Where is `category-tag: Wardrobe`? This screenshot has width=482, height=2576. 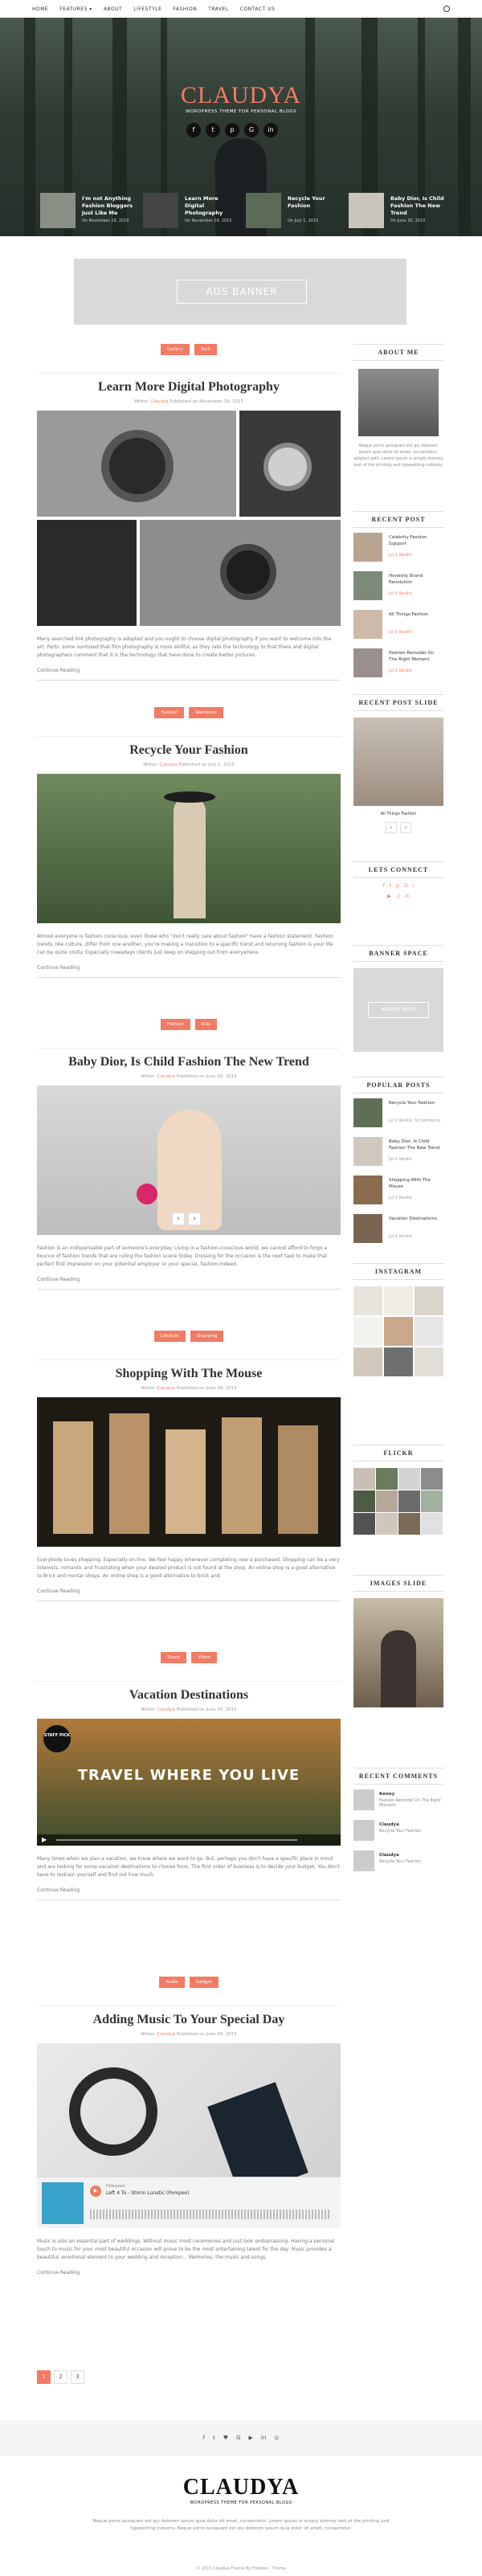 category-tag: Wardrobe is located at coordinates (206, 712).